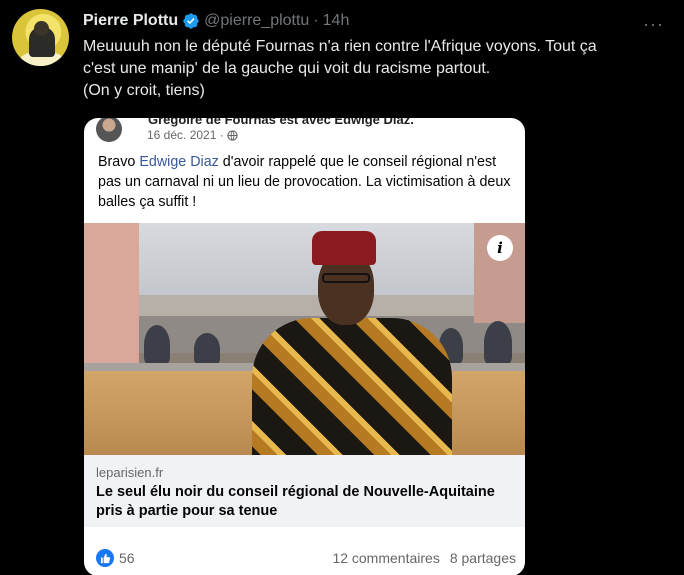 The image size is (684, 575). Describe the element at coordinates (344, 248) in the screenshot. I see `photo-man-hat` at that location.